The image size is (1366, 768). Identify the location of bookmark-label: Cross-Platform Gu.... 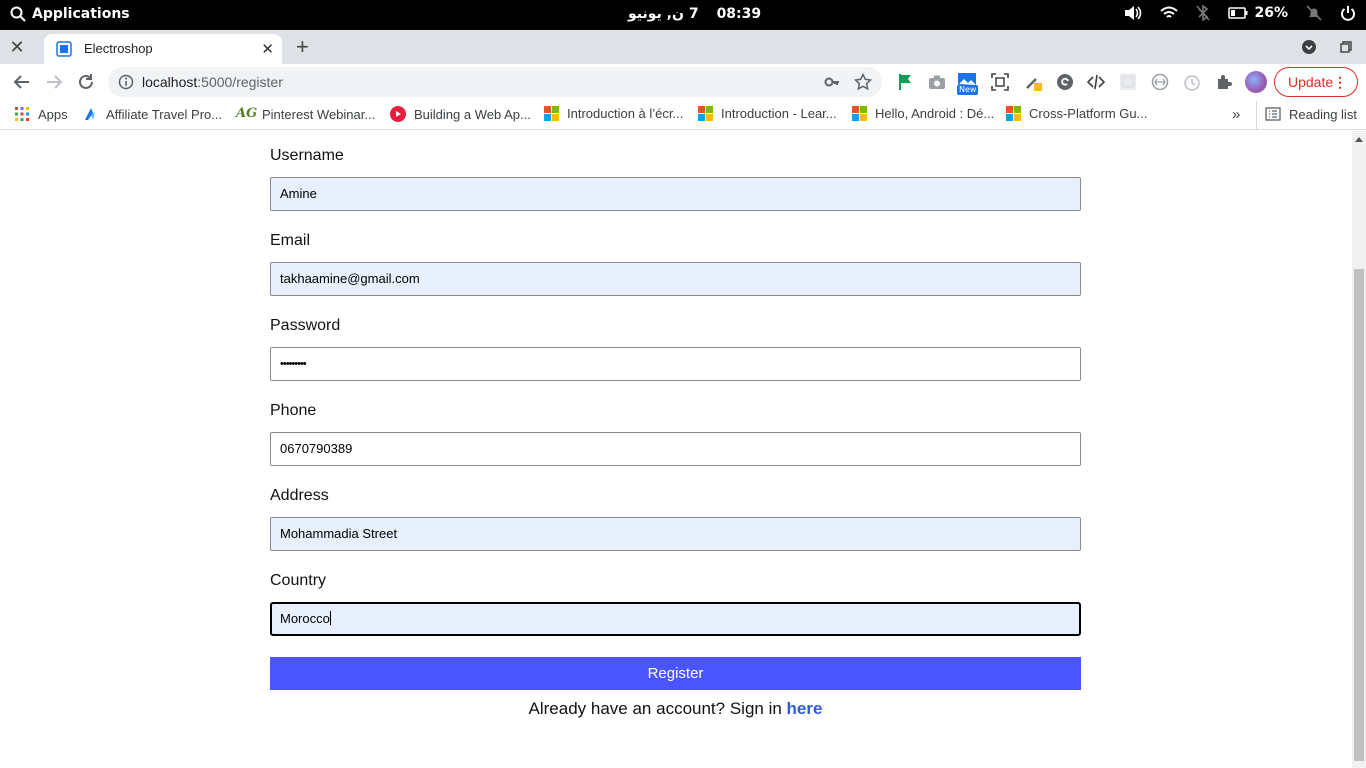
(1088, 113).